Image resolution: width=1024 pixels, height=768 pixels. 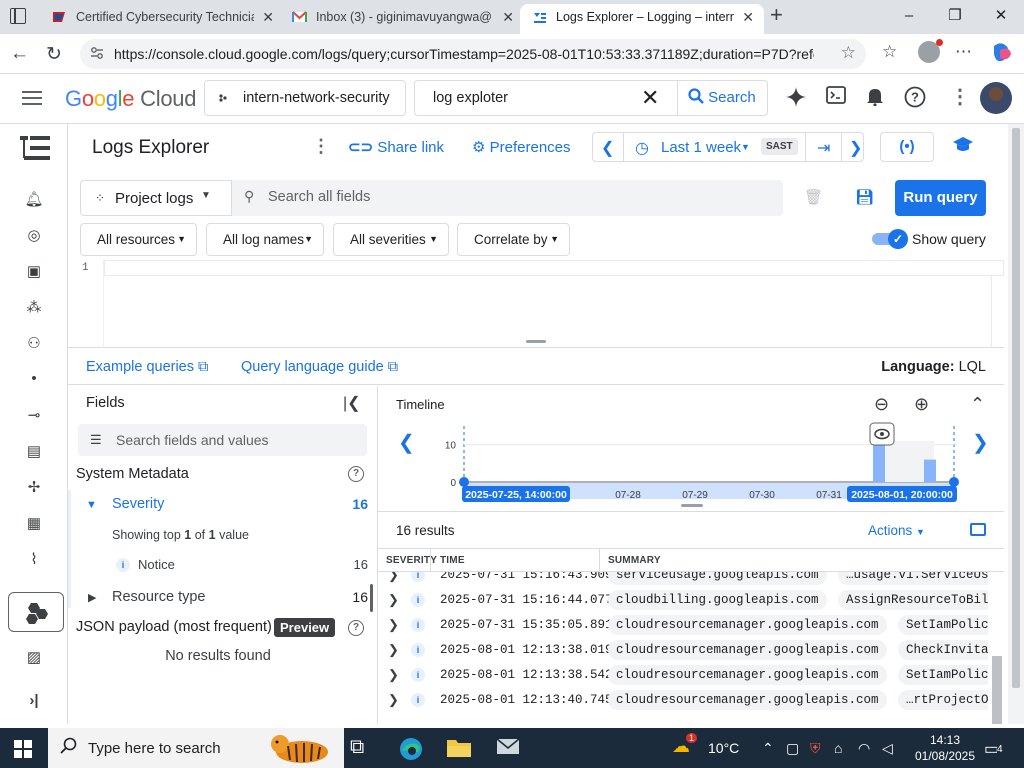 I want to click on google-cloud-logo: Google Cloud, so click(x=130, y=99).